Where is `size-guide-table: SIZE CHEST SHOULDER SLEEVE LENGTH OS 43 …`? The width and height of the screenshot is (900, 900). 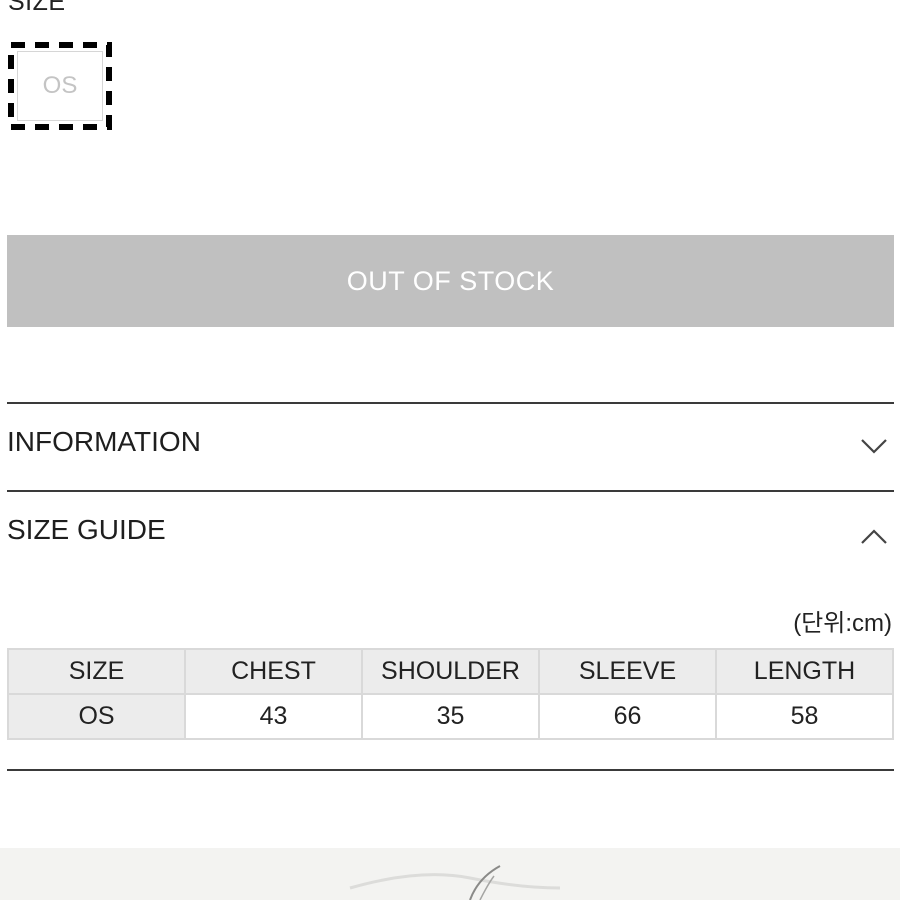
size-guide-table: SIZE CHEST SHOULDER SLEEVE LENGTH OS 43 … is located at coordinates (450, 694).